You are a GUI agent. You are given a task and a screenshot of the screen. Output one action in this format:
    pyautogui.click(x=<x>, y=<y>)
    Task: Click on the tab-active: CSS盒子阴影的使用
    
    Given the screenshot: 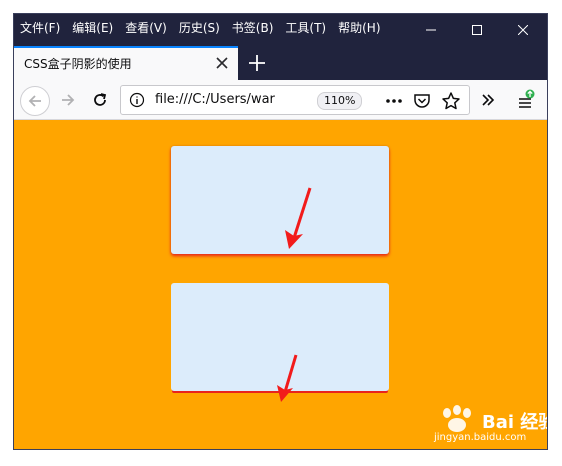 What is the action you would take?
    pyautogui.click(x=126, y=63)
    